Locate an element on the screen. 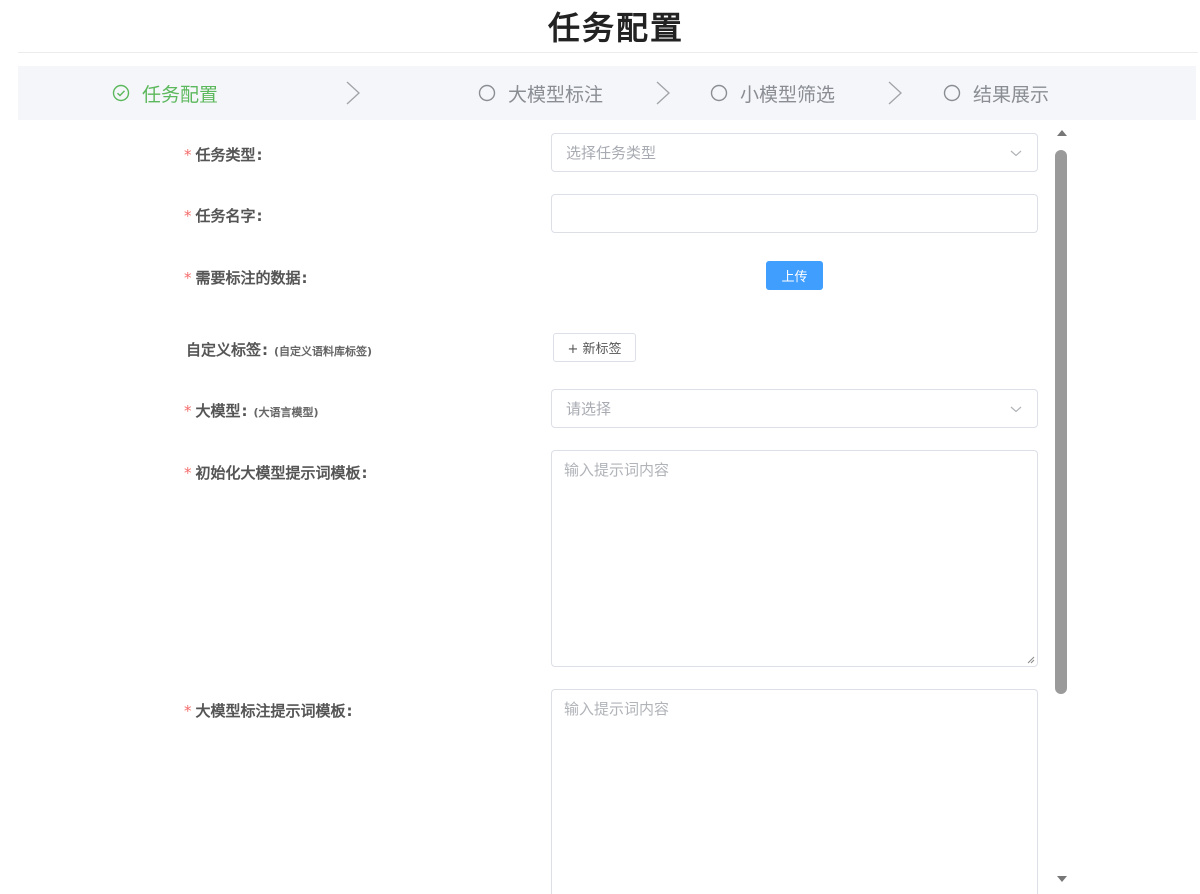 This screenshot has height=894, width=1200. step-llm-labeling: 大模型标注 is located at coordinates (540, 93).